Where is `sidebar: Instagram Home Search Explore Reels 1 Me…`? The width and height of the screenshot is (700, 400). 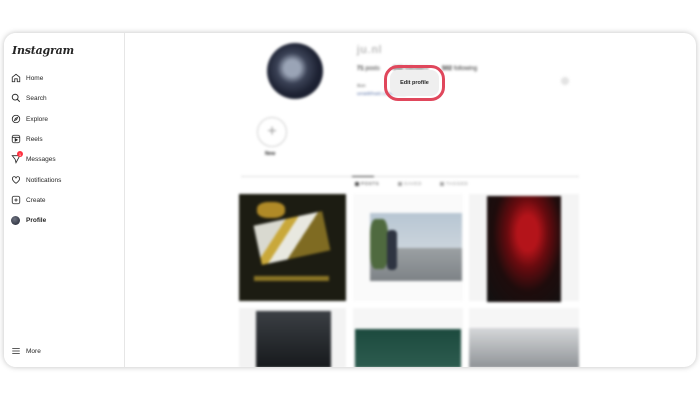
sidebar: Instagram Home Search Explore Reels 1 Me… is located at coordinates (64, 200).